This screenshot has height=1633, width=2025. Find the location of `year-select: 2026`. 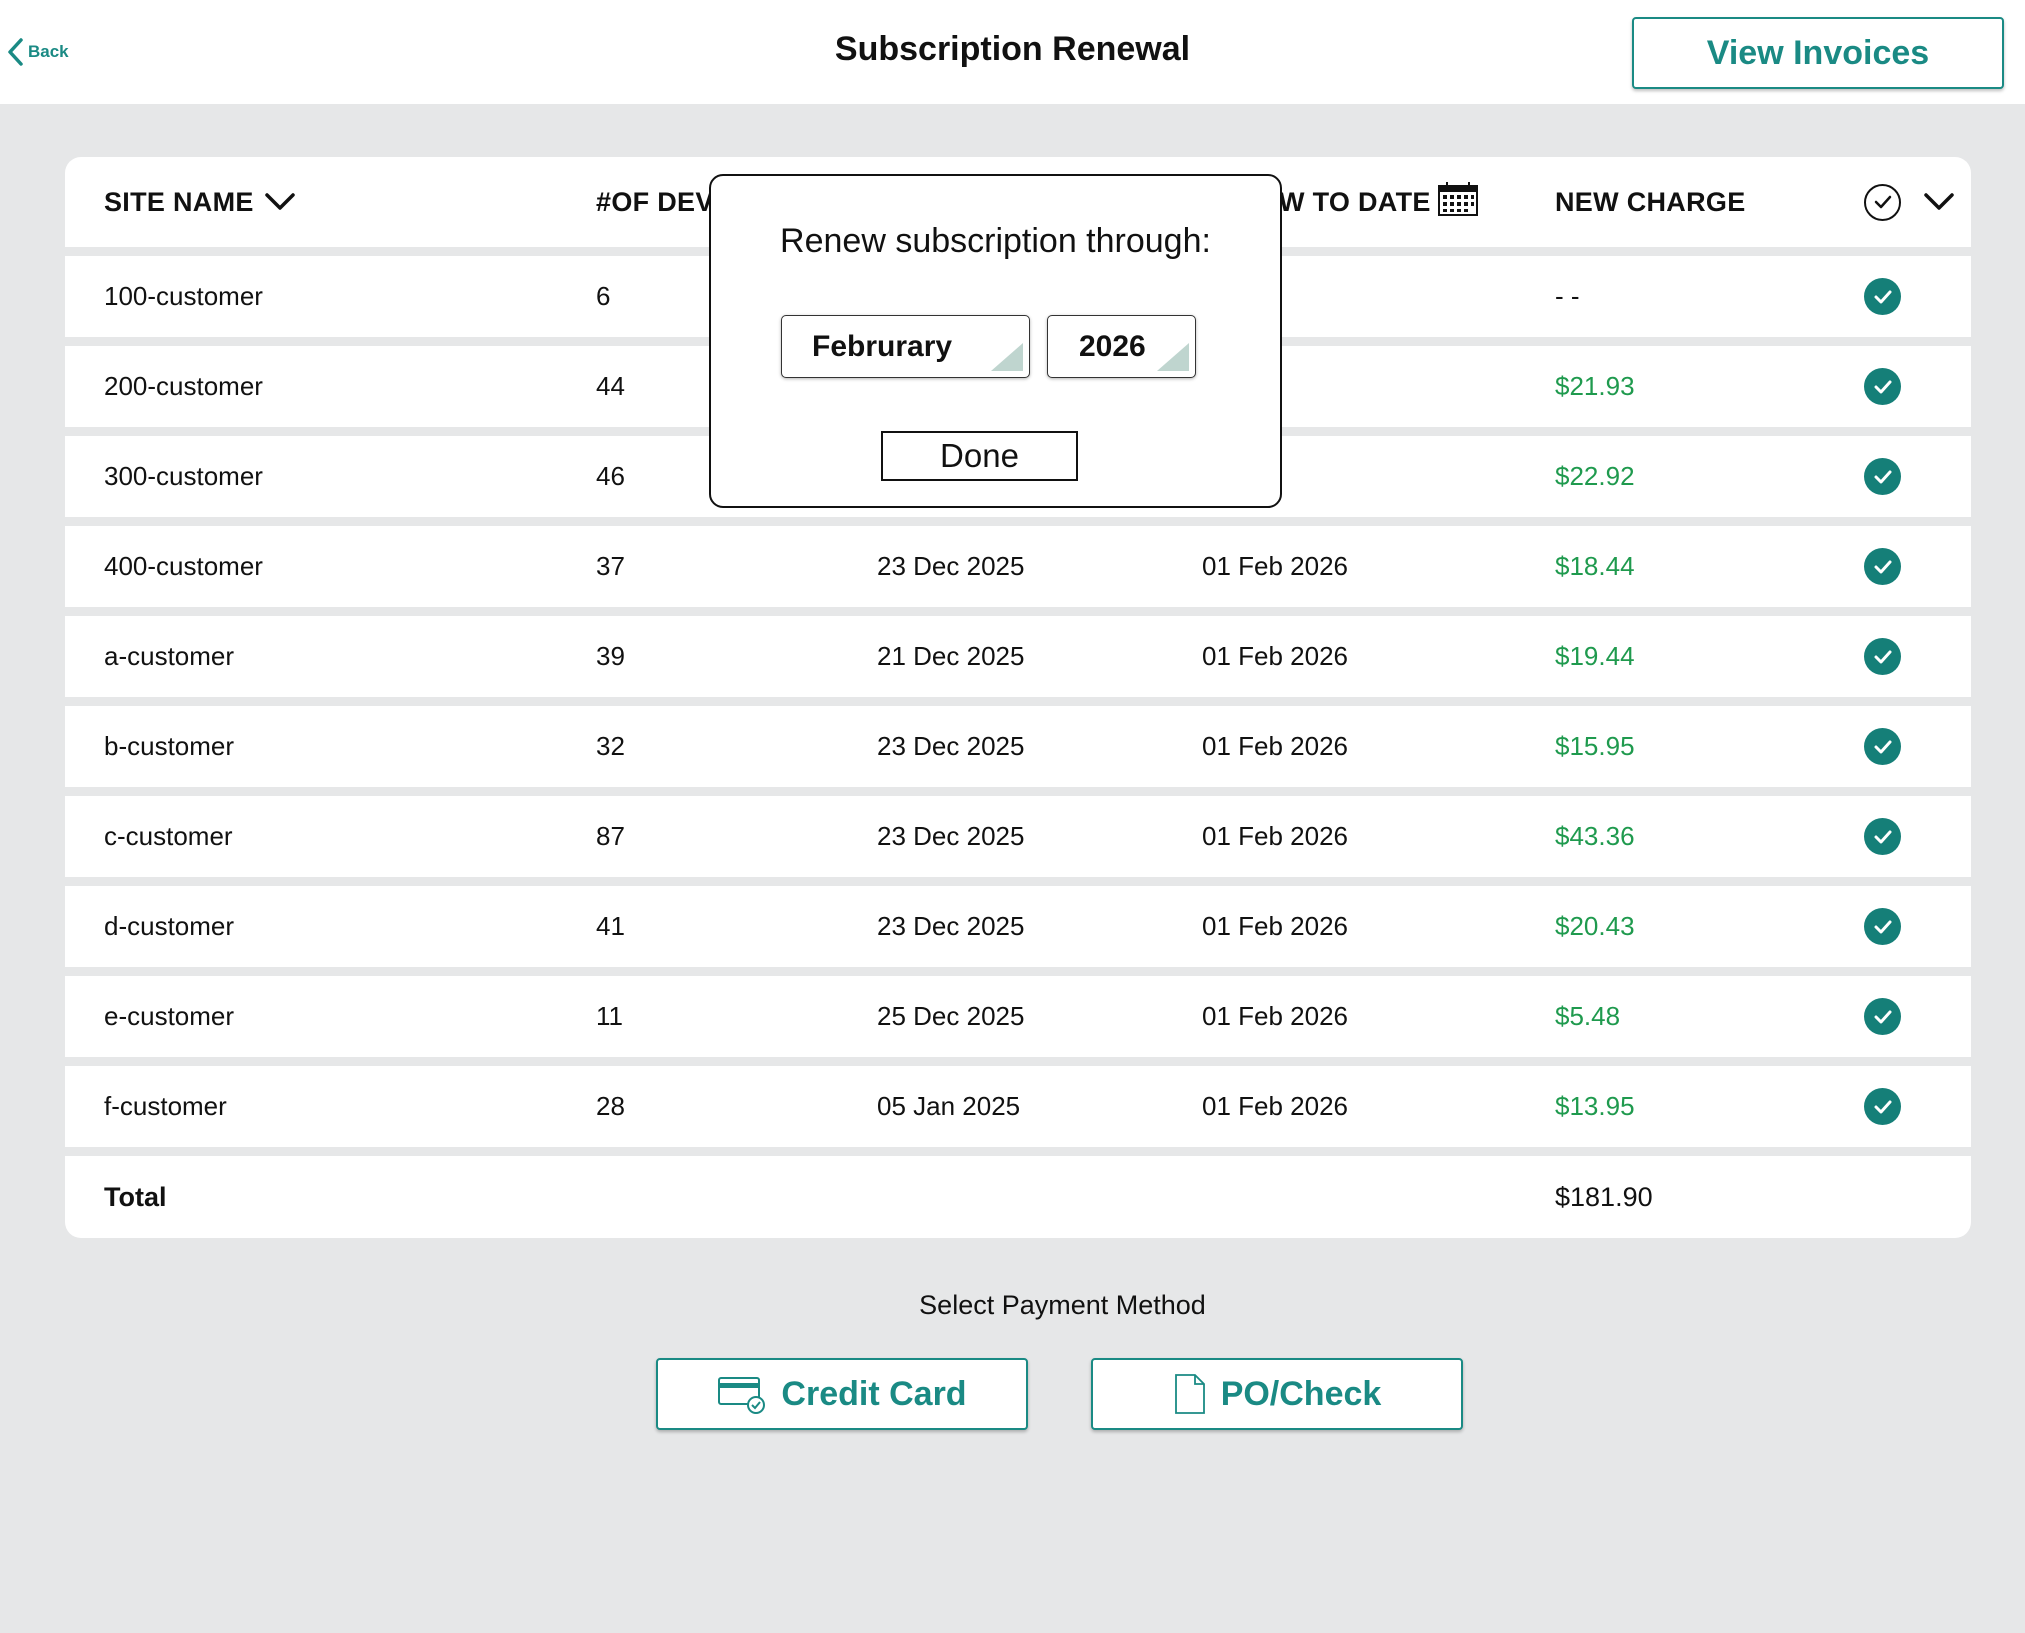

year-select: 2026 is located at coordinates (1121, 346).